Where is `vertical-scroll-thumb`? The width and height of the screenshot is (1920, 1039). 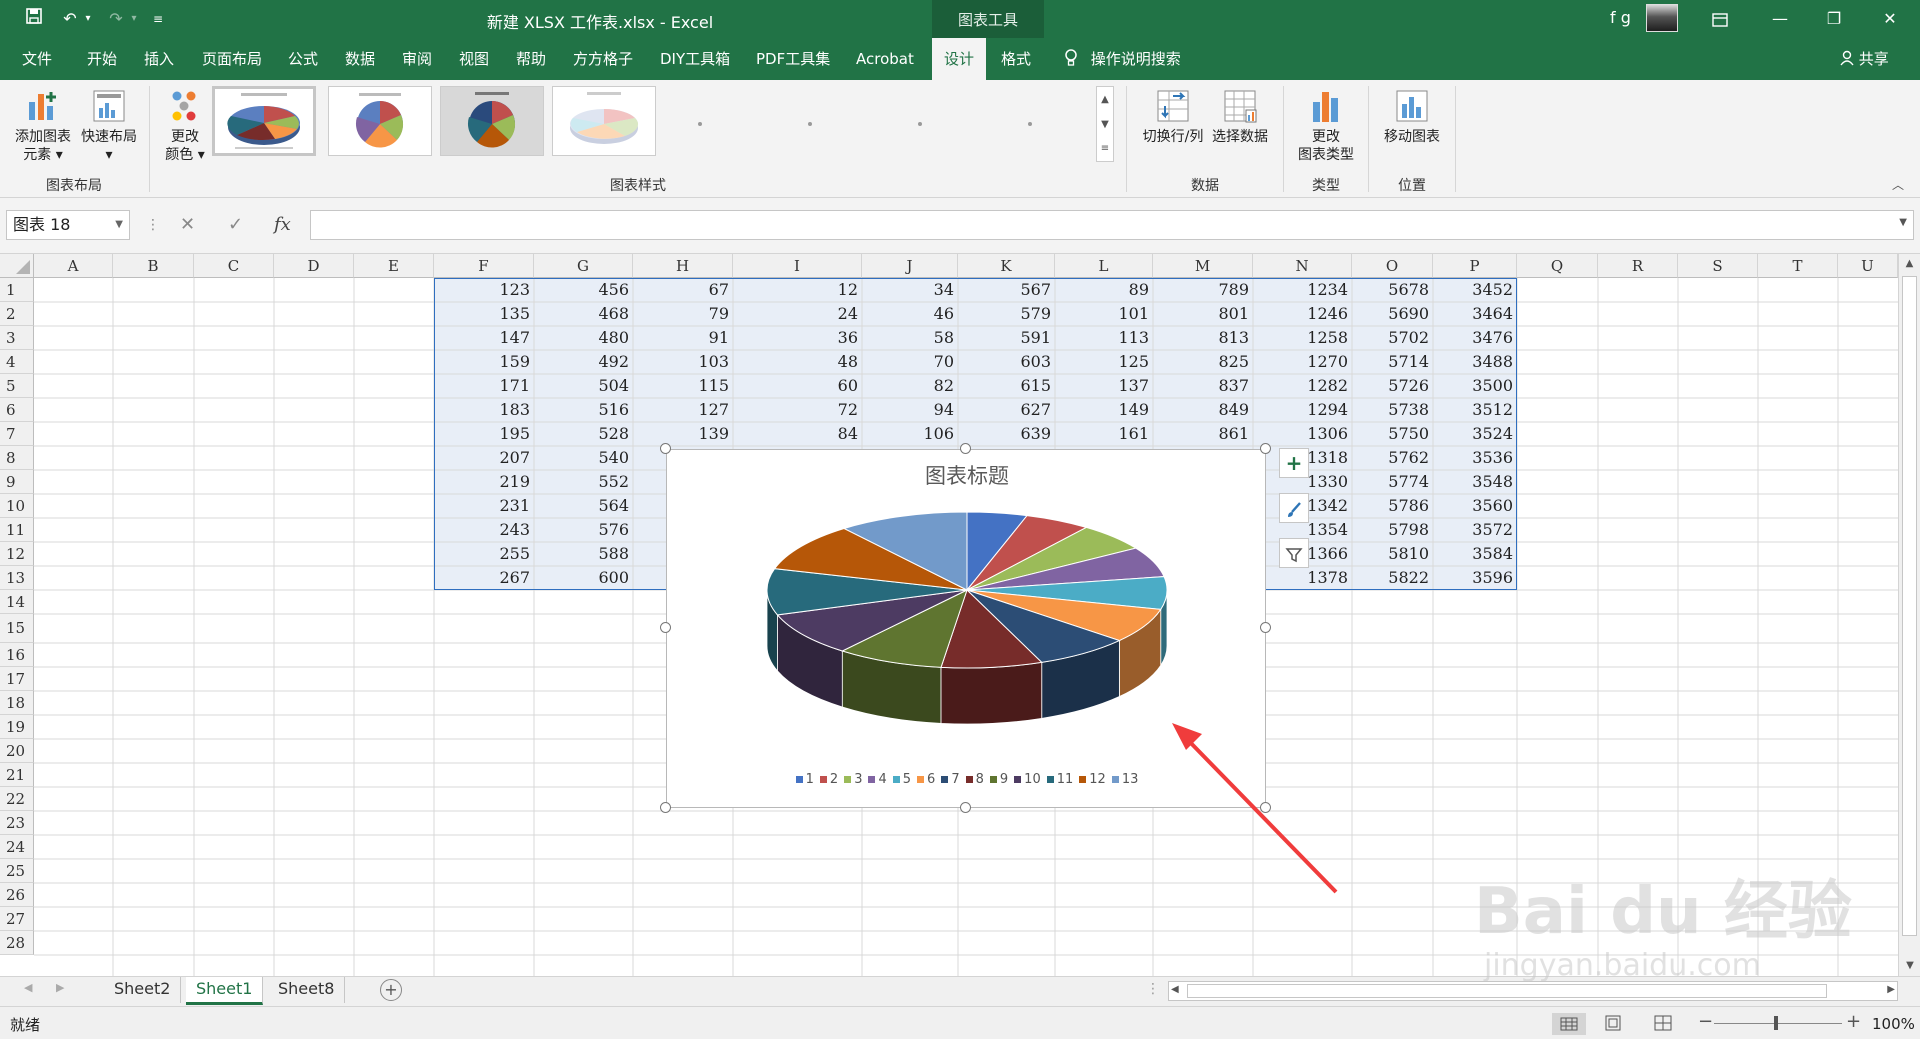 vertical-scroll-thumb is located at coordinates (1909, 606).